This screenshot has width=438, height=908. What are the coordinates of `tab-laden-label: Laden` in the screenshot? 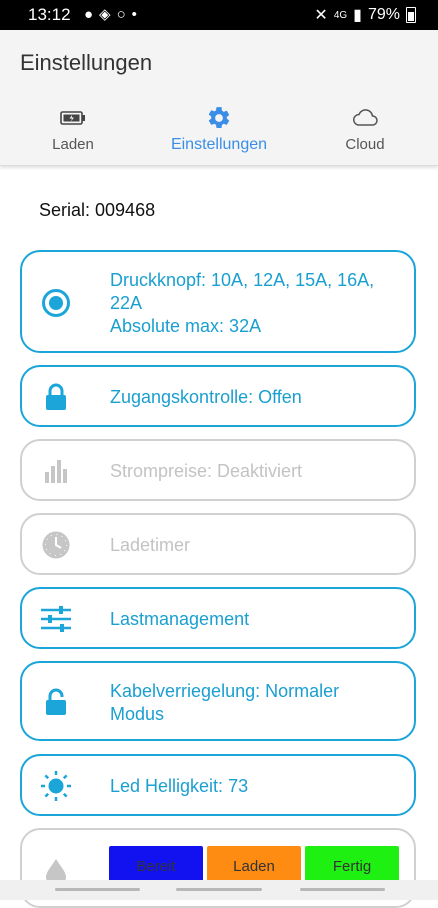 It's located at (73, 144).